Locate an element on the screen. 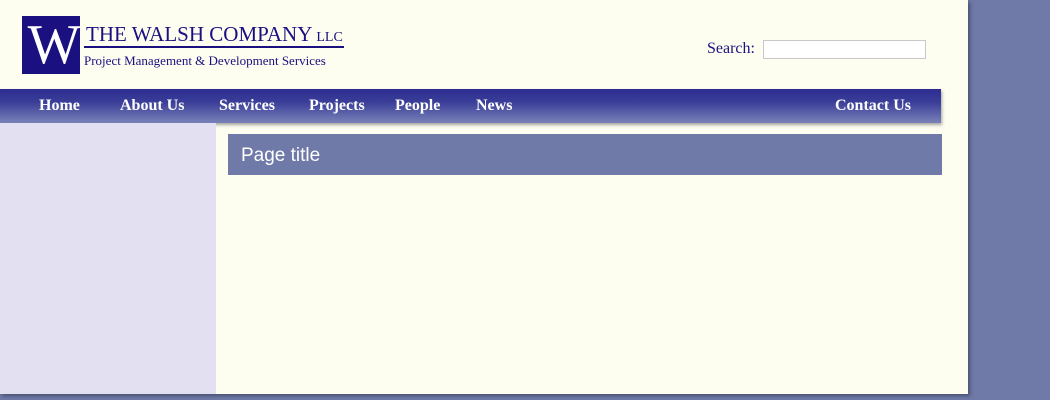 This screenshot has height=400, width=1050. nav-item-services: Services is located at coordinates (247, 106).